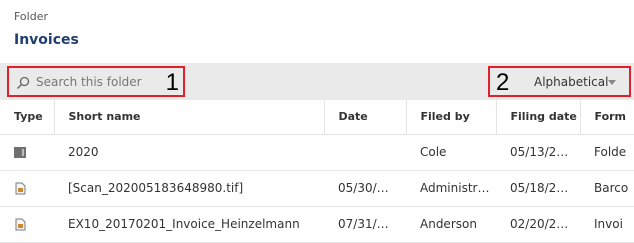 The height and width of the screenshot is (243, 634). I want to click on breadcrumb: Folder, so click(31, 16).